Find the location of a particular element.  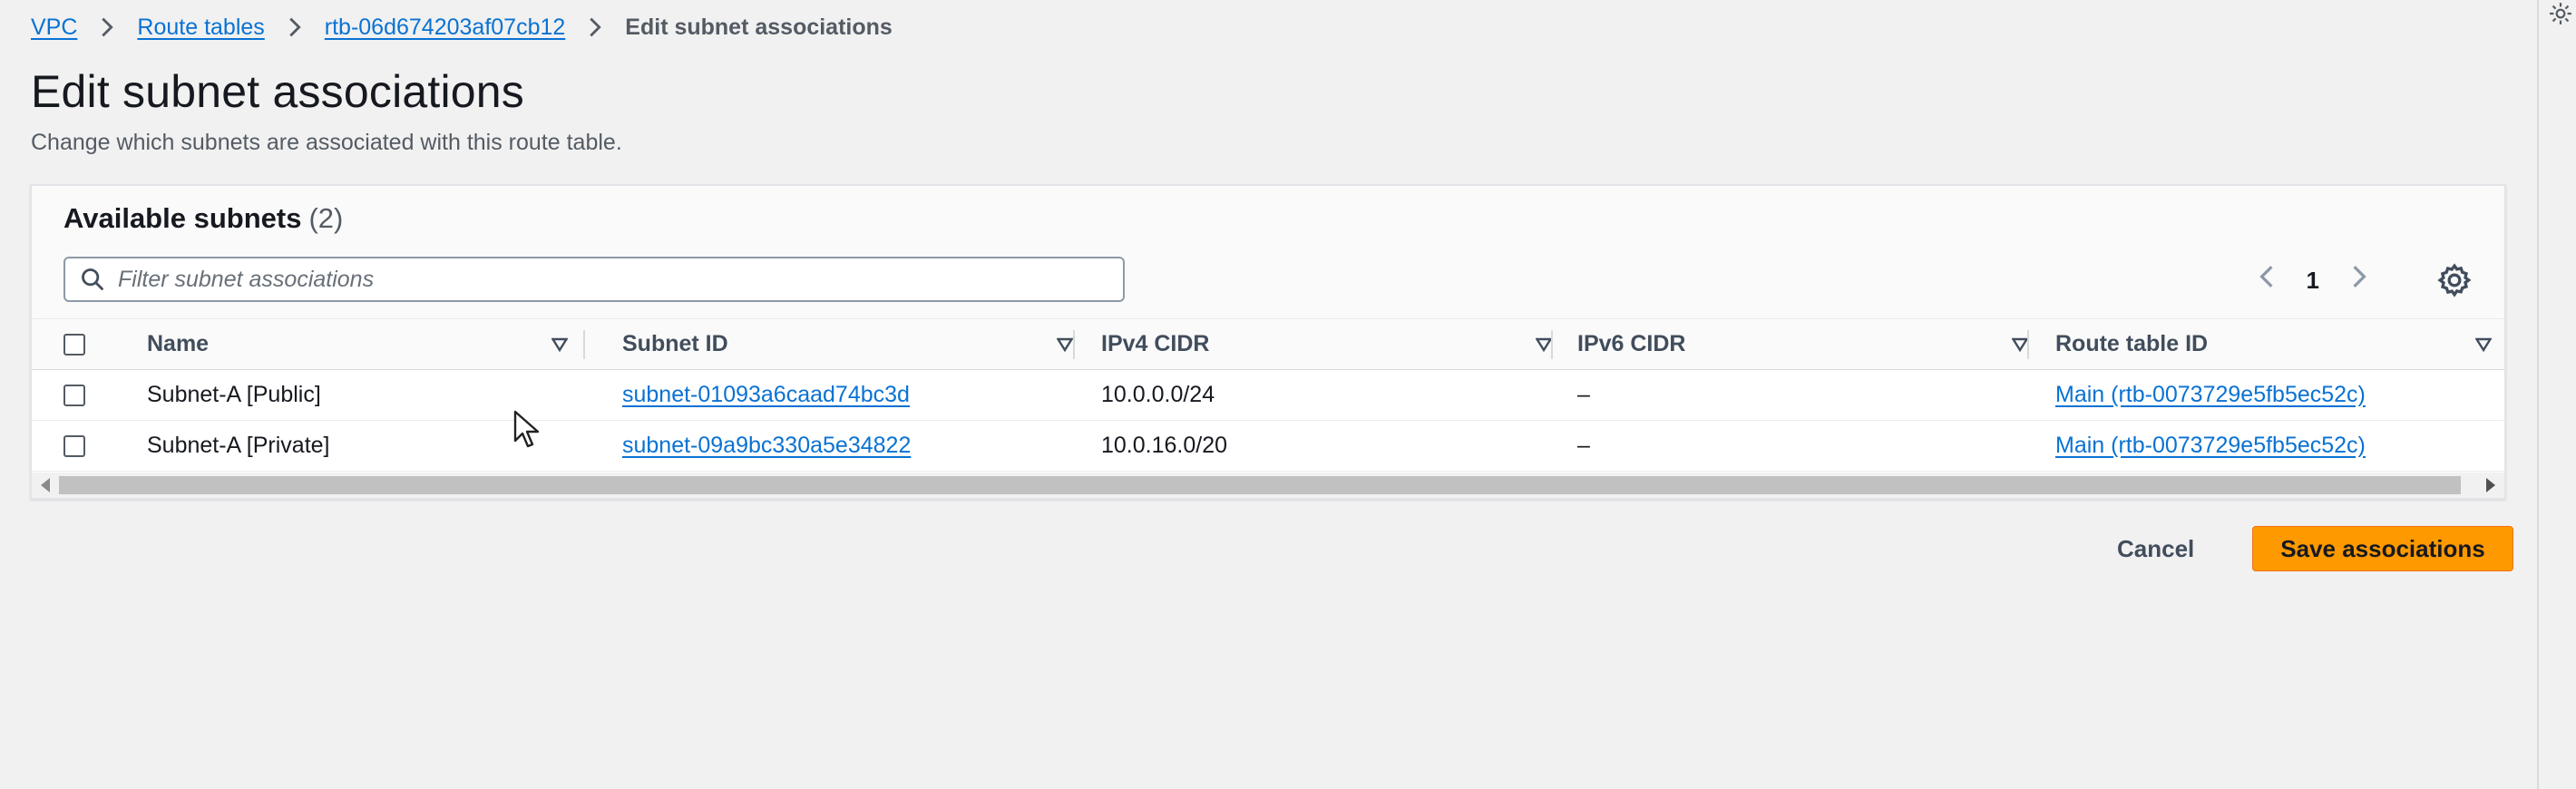

subnet-name: Subnet-A [Public] is located at coordinates (234, 395).